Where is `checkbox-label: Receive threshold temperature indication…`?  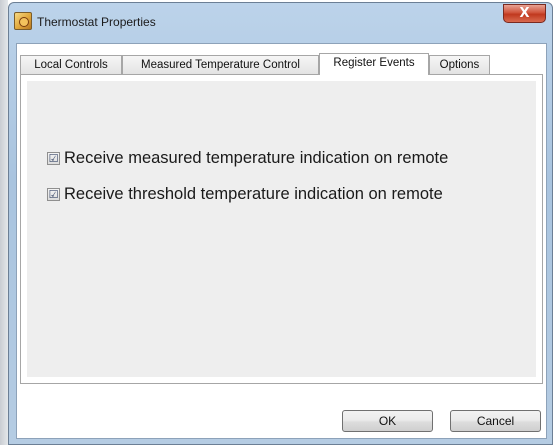
checkbox-label: Receive threshold temperature indication… is located at coordinates (253, 194).